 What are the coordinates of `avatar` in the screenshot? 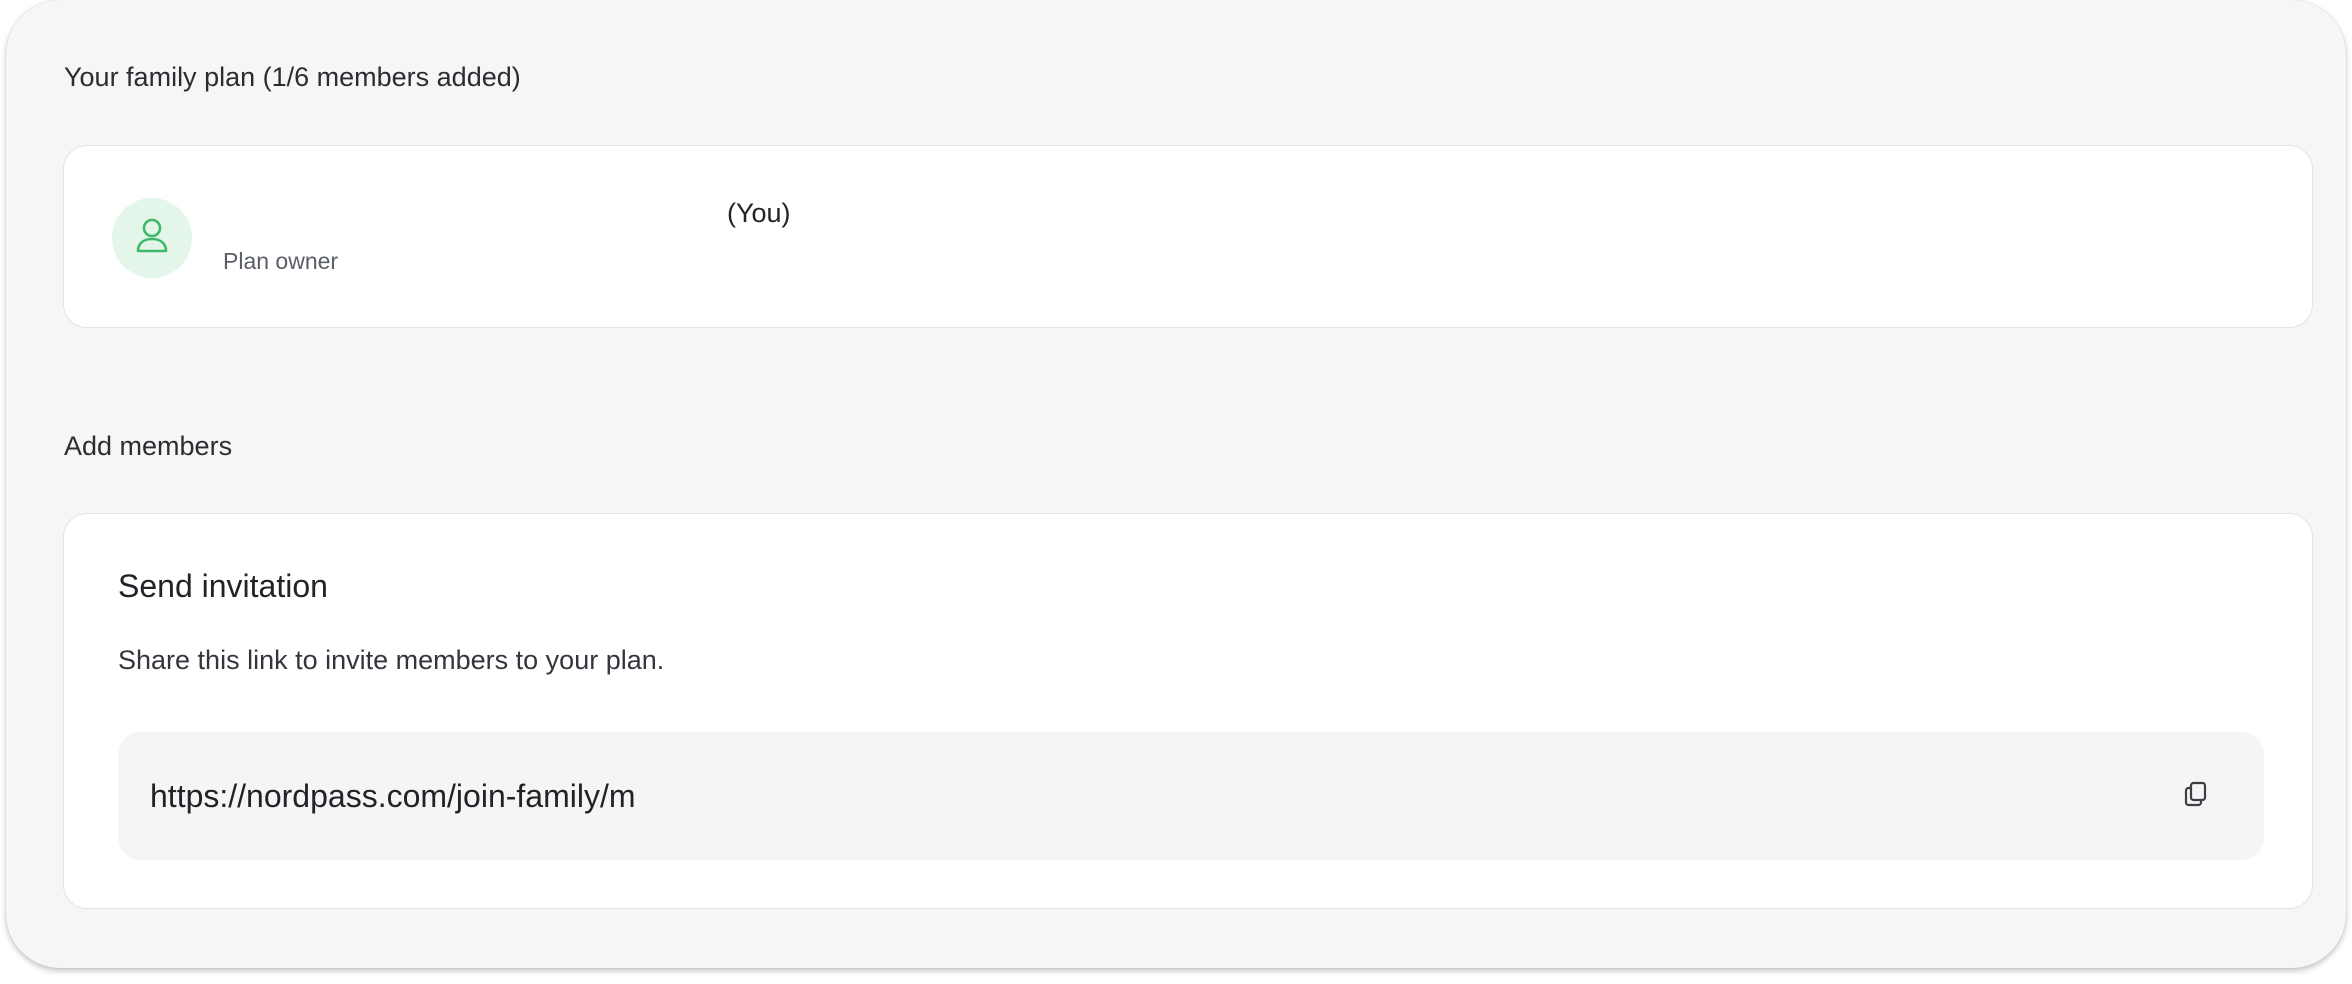 It's located at (152, 238).